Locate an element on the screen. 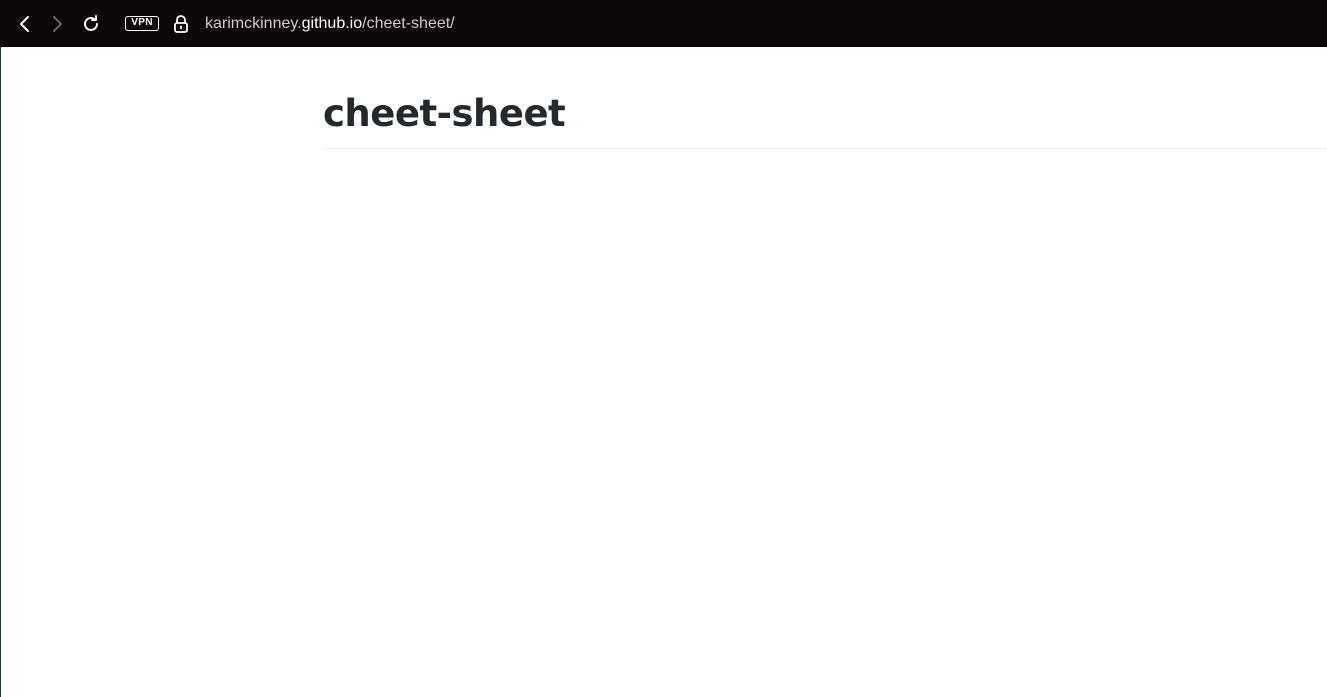 The width and height of the screenshot is (1327, 697). forward-button is located at coordinates (57, 24).